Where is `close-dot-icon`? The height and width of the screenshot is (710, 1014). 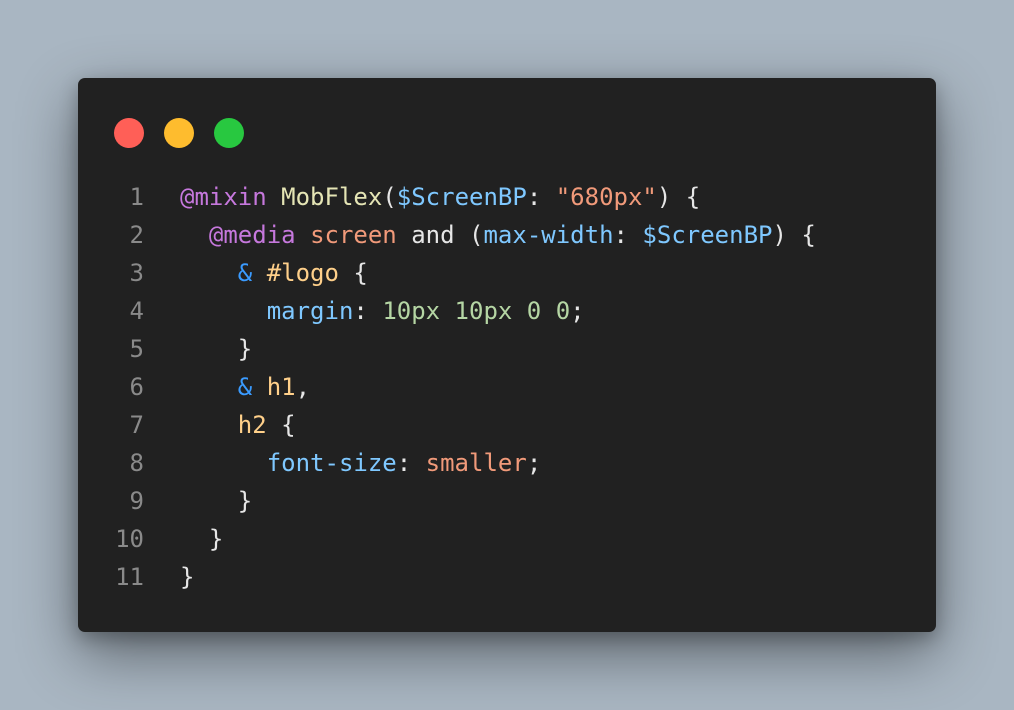
close-dot-icon is located at coordinates (129, 133).